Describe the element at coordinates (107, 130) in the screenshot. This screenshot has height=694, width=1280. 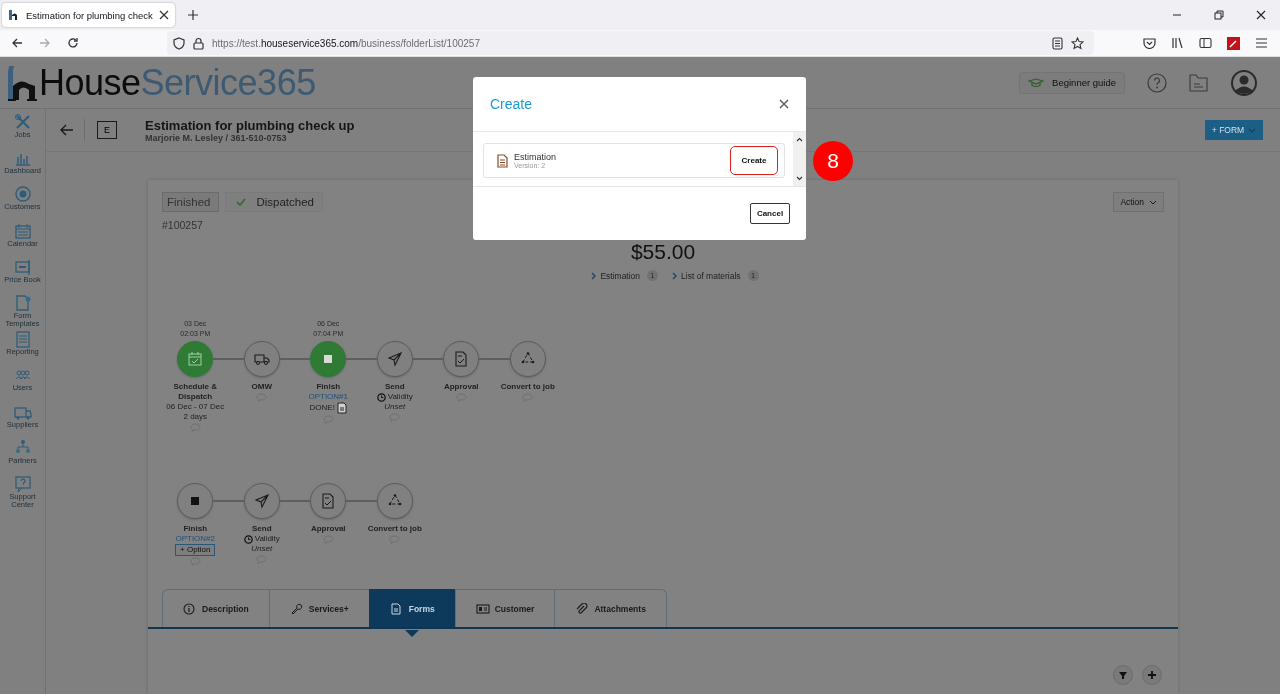
I see `type-badge: E` at that location.